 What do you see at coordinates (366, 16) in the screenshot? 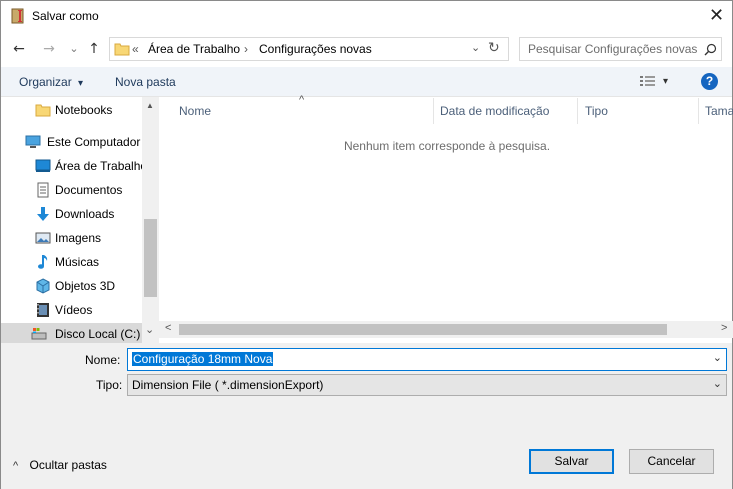
I see `title-bar: Salvar como ✕` at bounding box center [366, 16].